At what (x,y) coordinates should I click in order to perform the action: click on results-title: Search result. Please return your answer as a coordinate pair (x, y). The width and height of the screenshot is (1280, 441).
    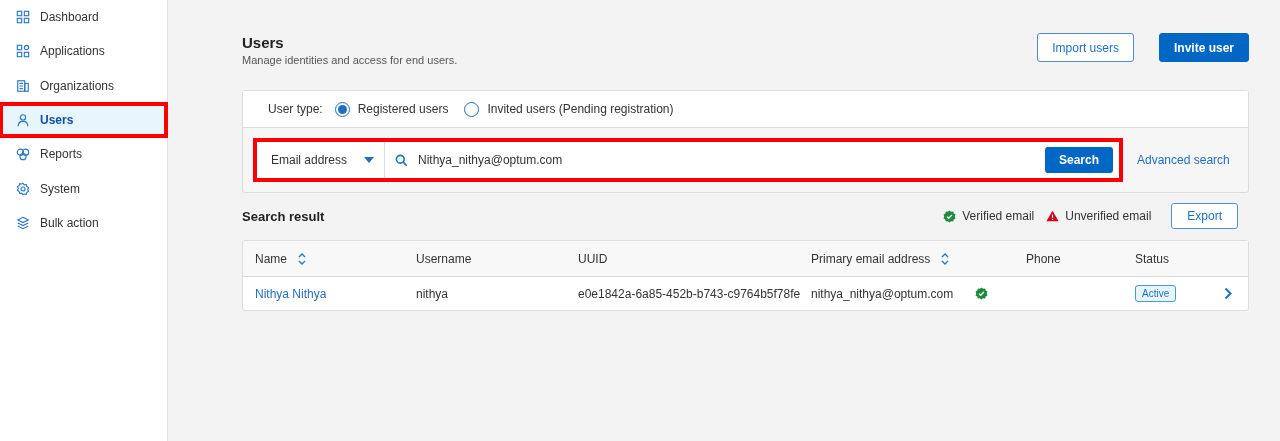
    Looking at the image, I should click on (284, 216).